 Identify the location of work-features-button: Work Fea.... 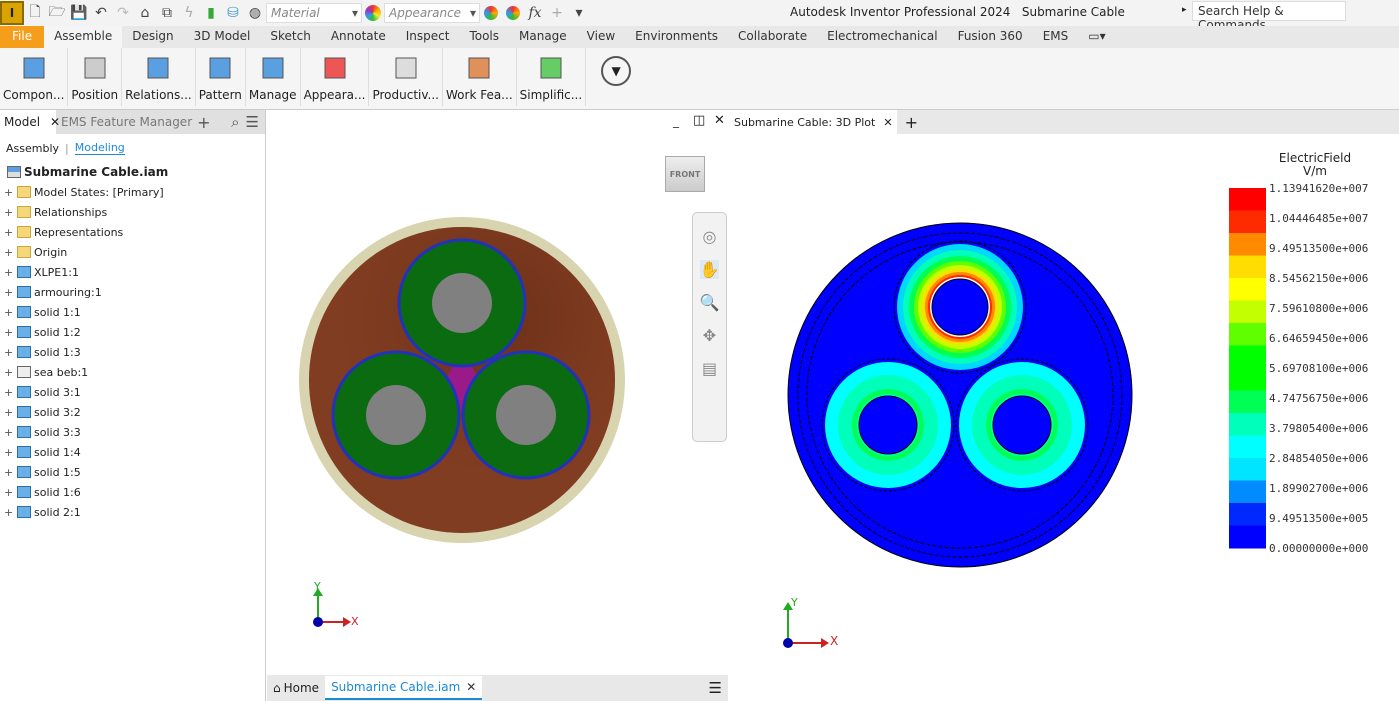
(480, 77).